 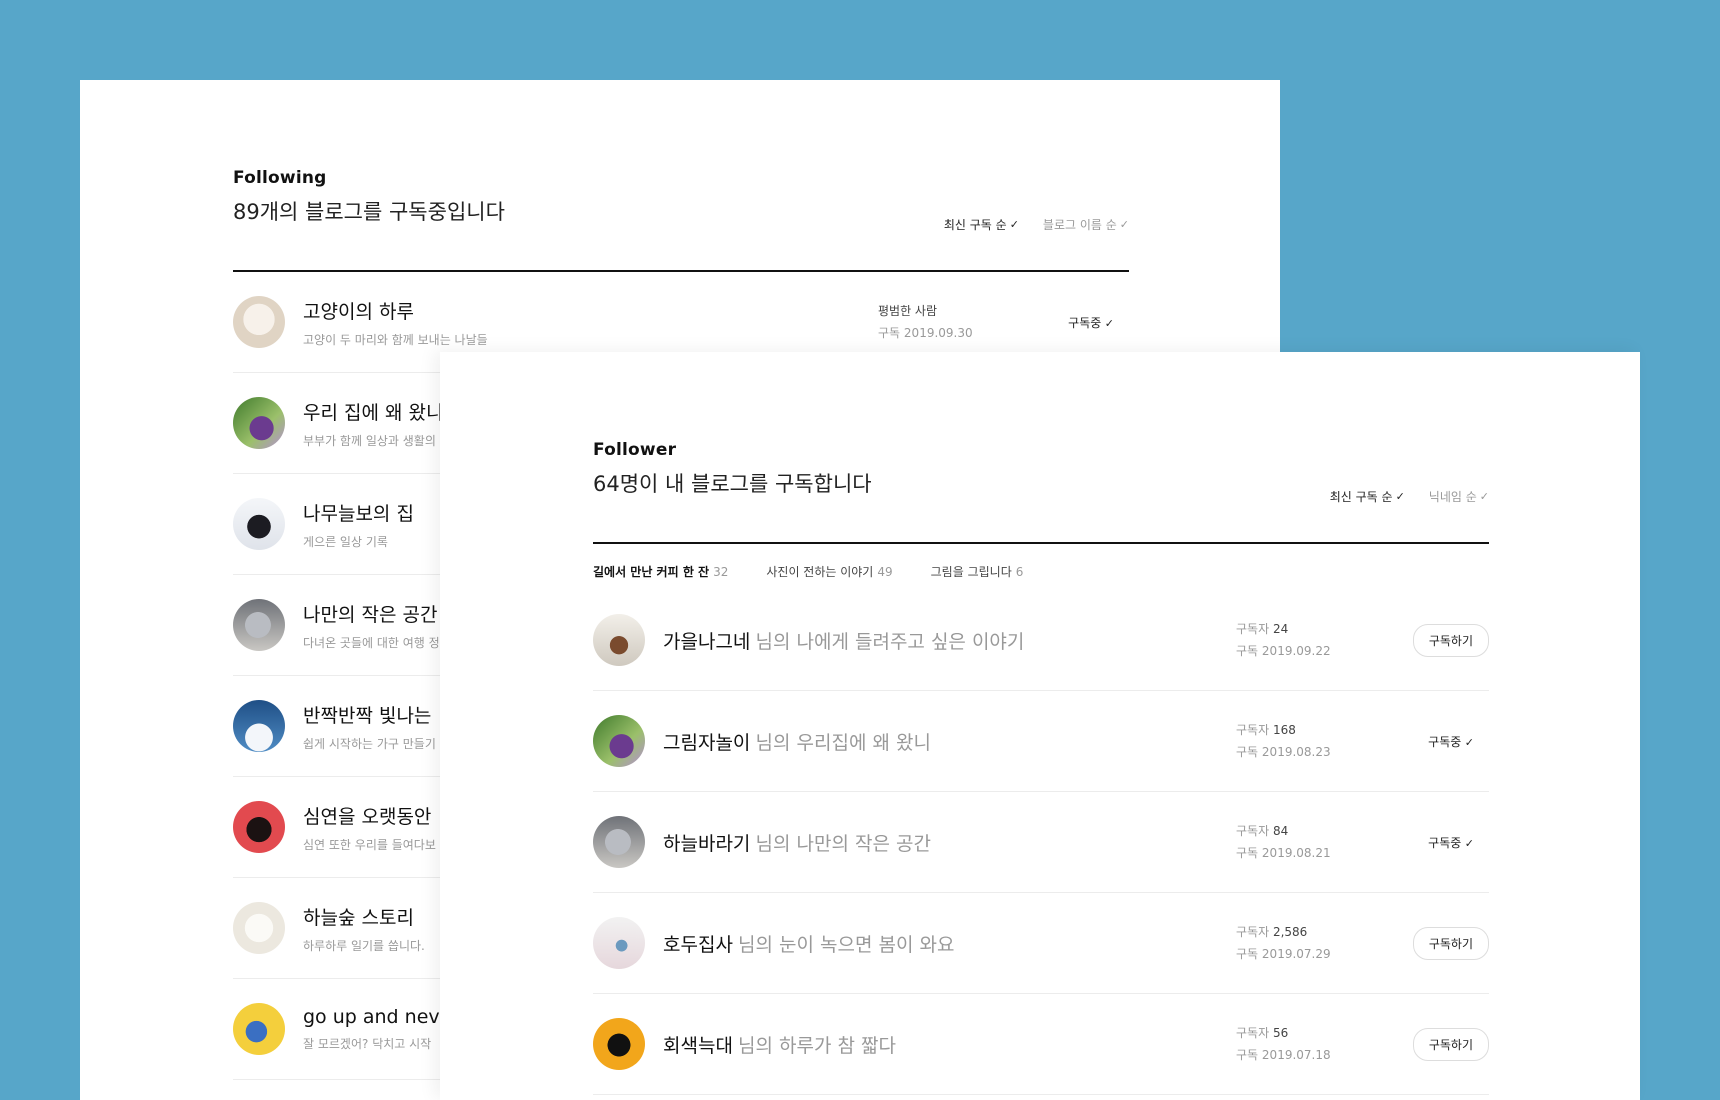 I want to click on tab-count: 32, so click(x=721, y=572).